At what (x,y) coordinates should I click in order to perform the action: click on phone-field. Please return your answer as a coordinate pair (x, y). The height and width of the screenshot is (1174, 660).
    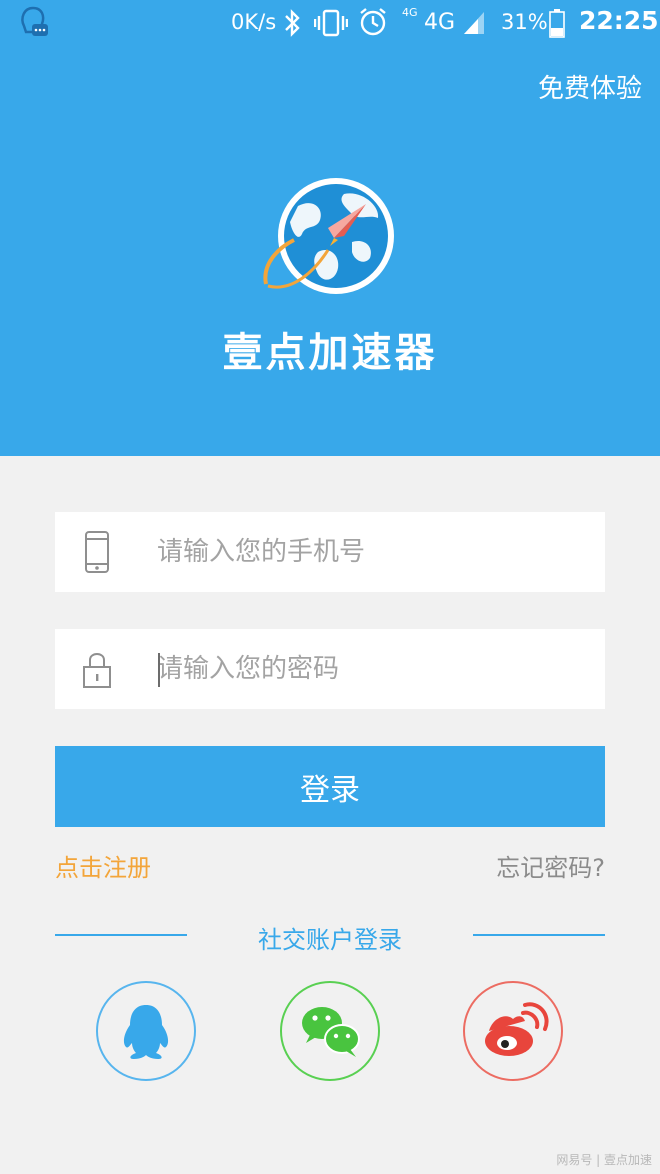
    Looking at the image, I should click on (330, 552).